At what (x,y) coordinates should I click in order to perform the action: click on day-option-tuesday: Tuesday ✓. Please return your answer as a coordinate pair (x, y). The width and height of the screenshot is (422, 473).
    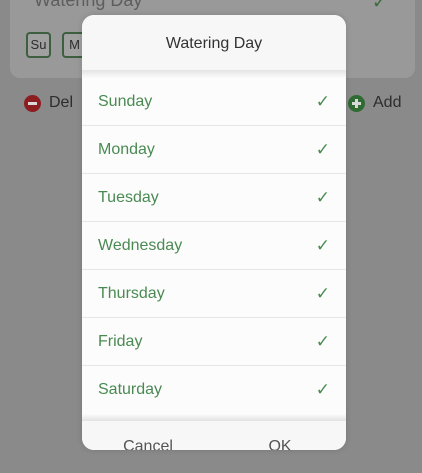
    Looking at the image, I should click on (214, 198).